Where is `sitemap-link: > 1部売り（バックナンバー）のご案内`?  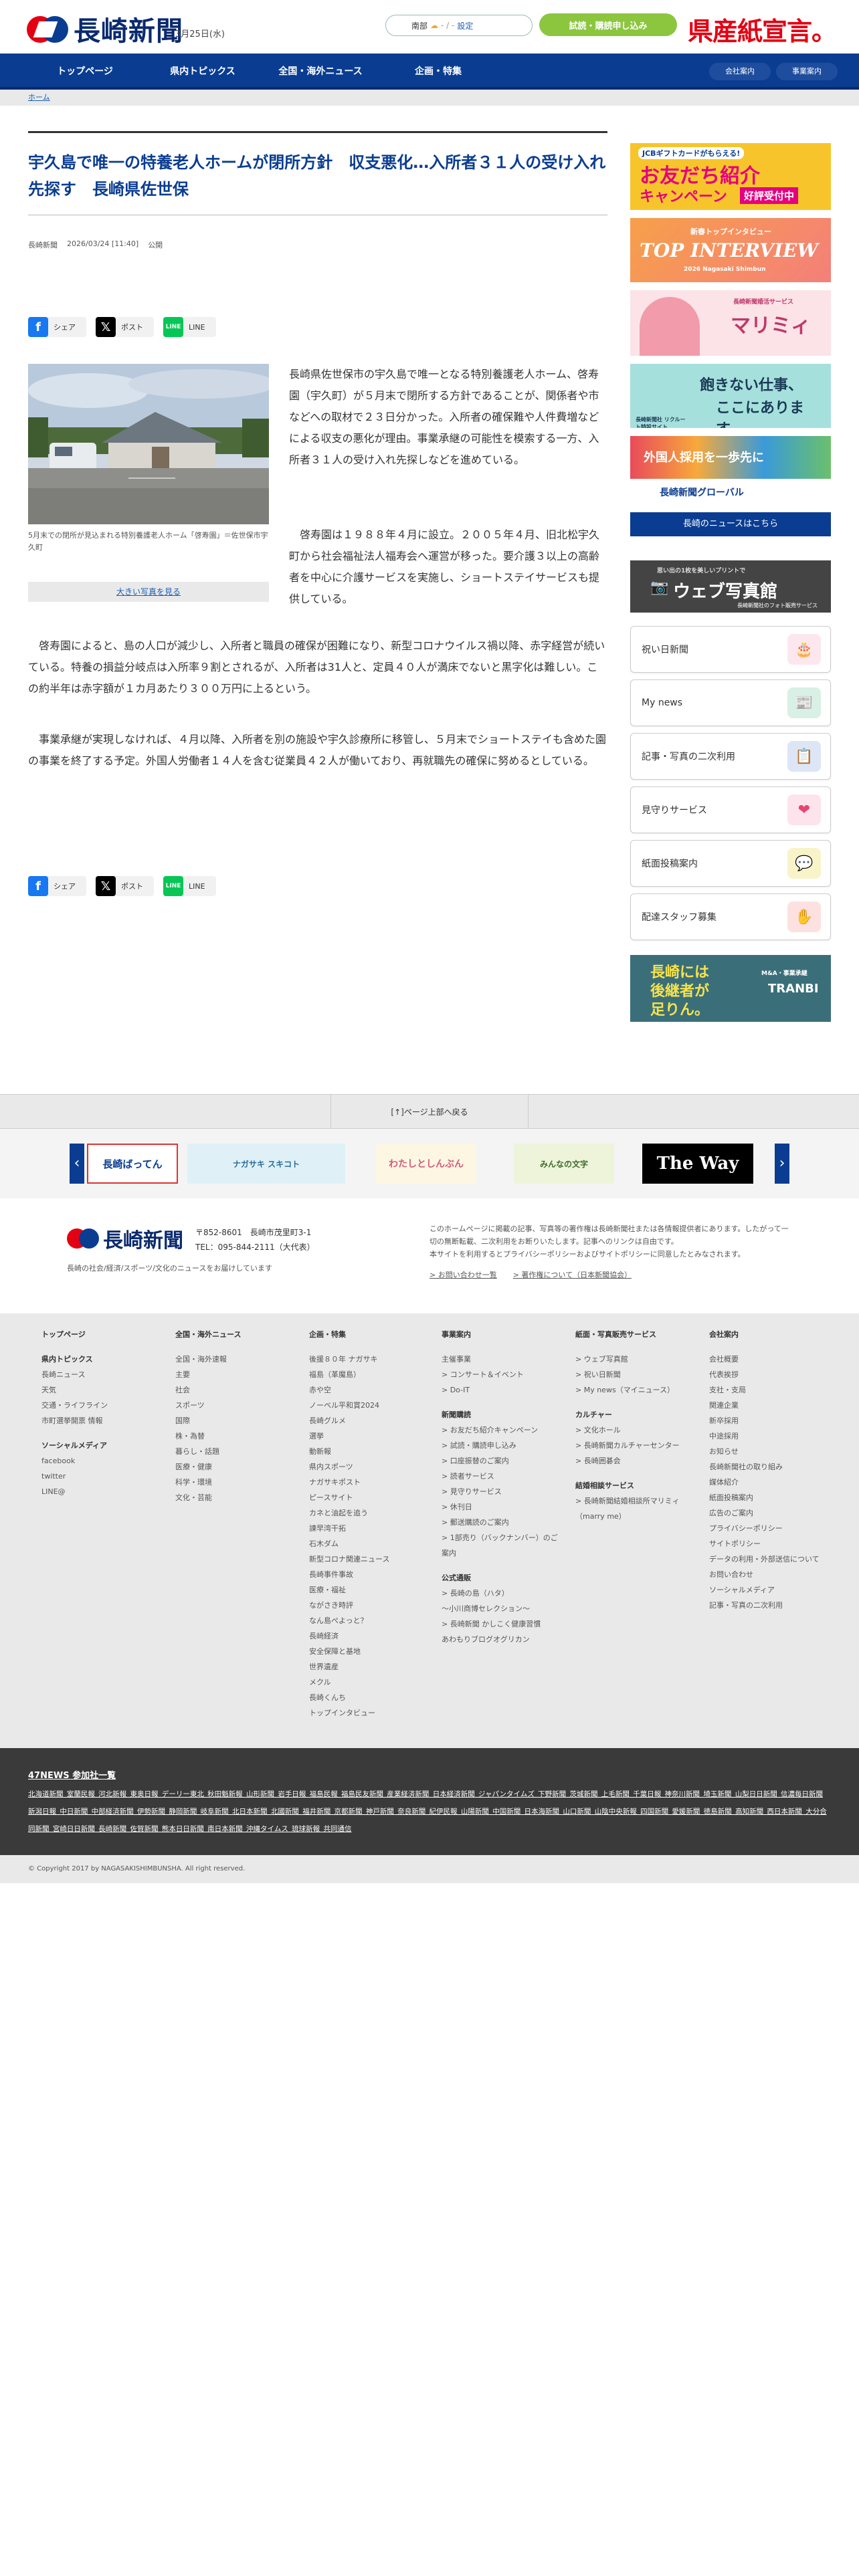 sitemap-link: > 1部売り（バックナンバー）のご案内 is located at coordinates (502, 1545).